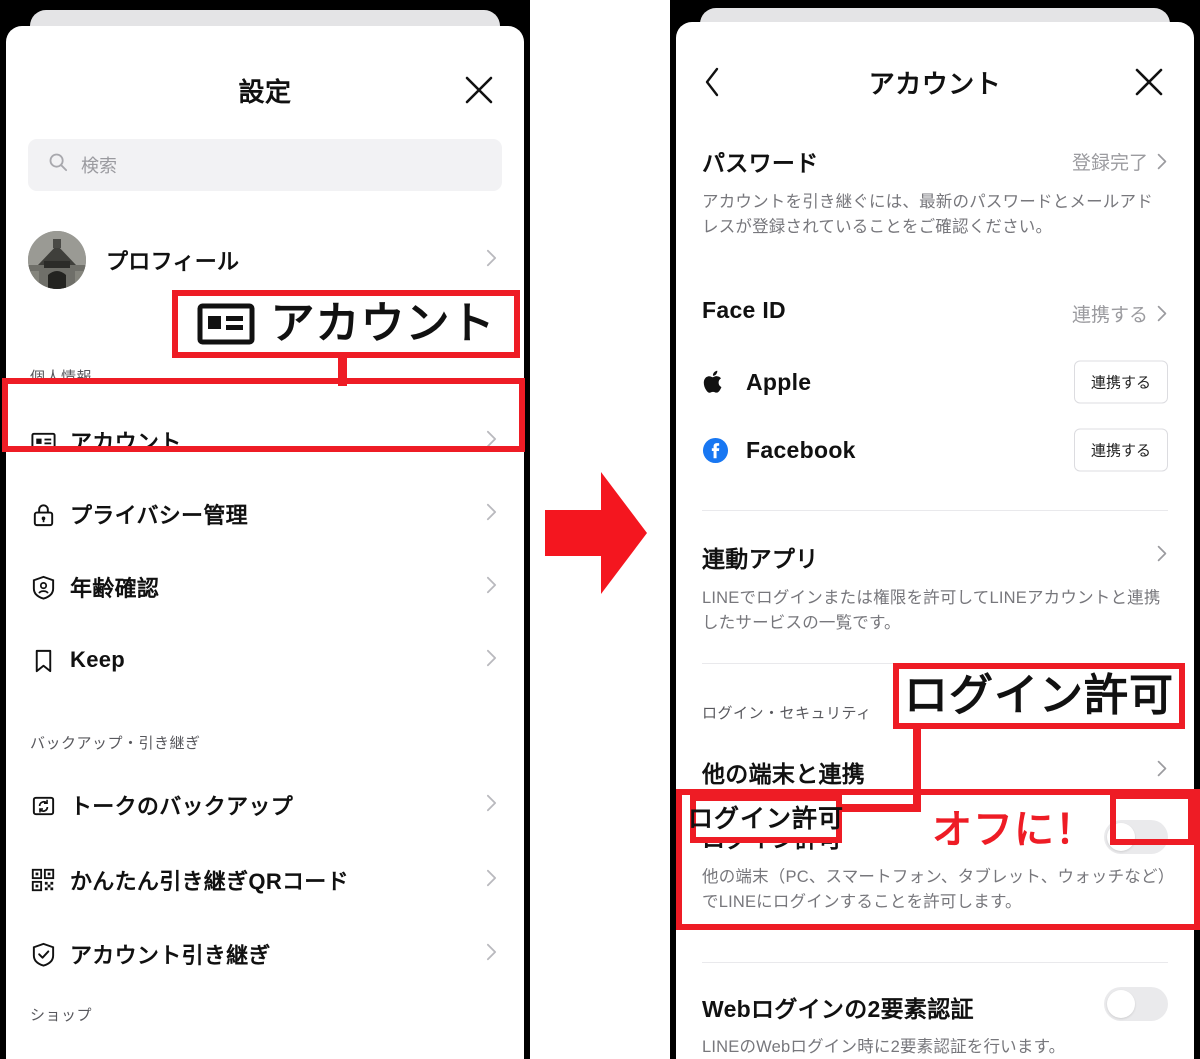 The image size is (1200, 1059). Describe the element at coordinates (784, 774) in the screenshot. I see `other-device-title: 他の端末と連携` at that location.